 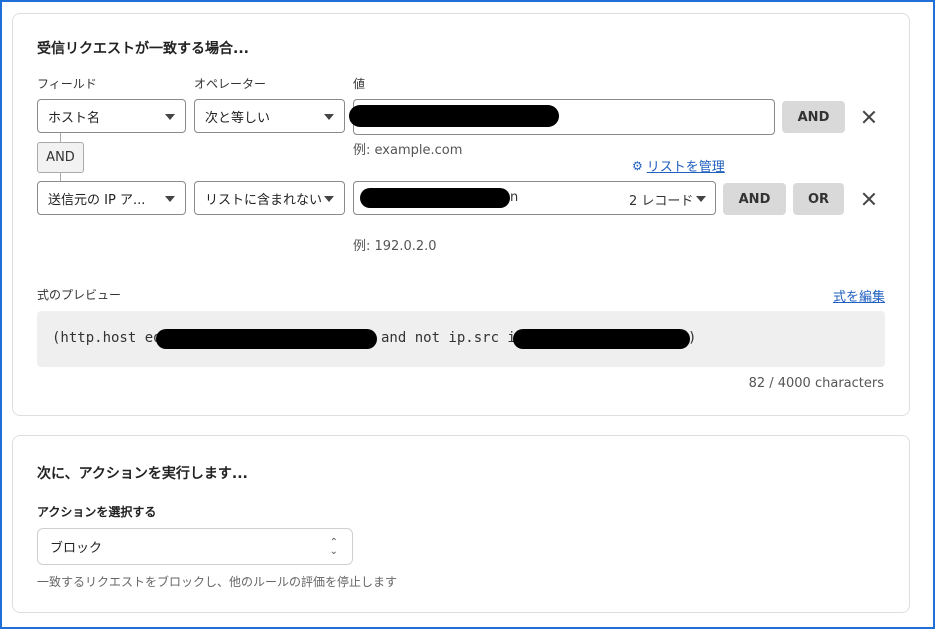 I want to click on row2-or-button: OR, so click(x=818, y=199).